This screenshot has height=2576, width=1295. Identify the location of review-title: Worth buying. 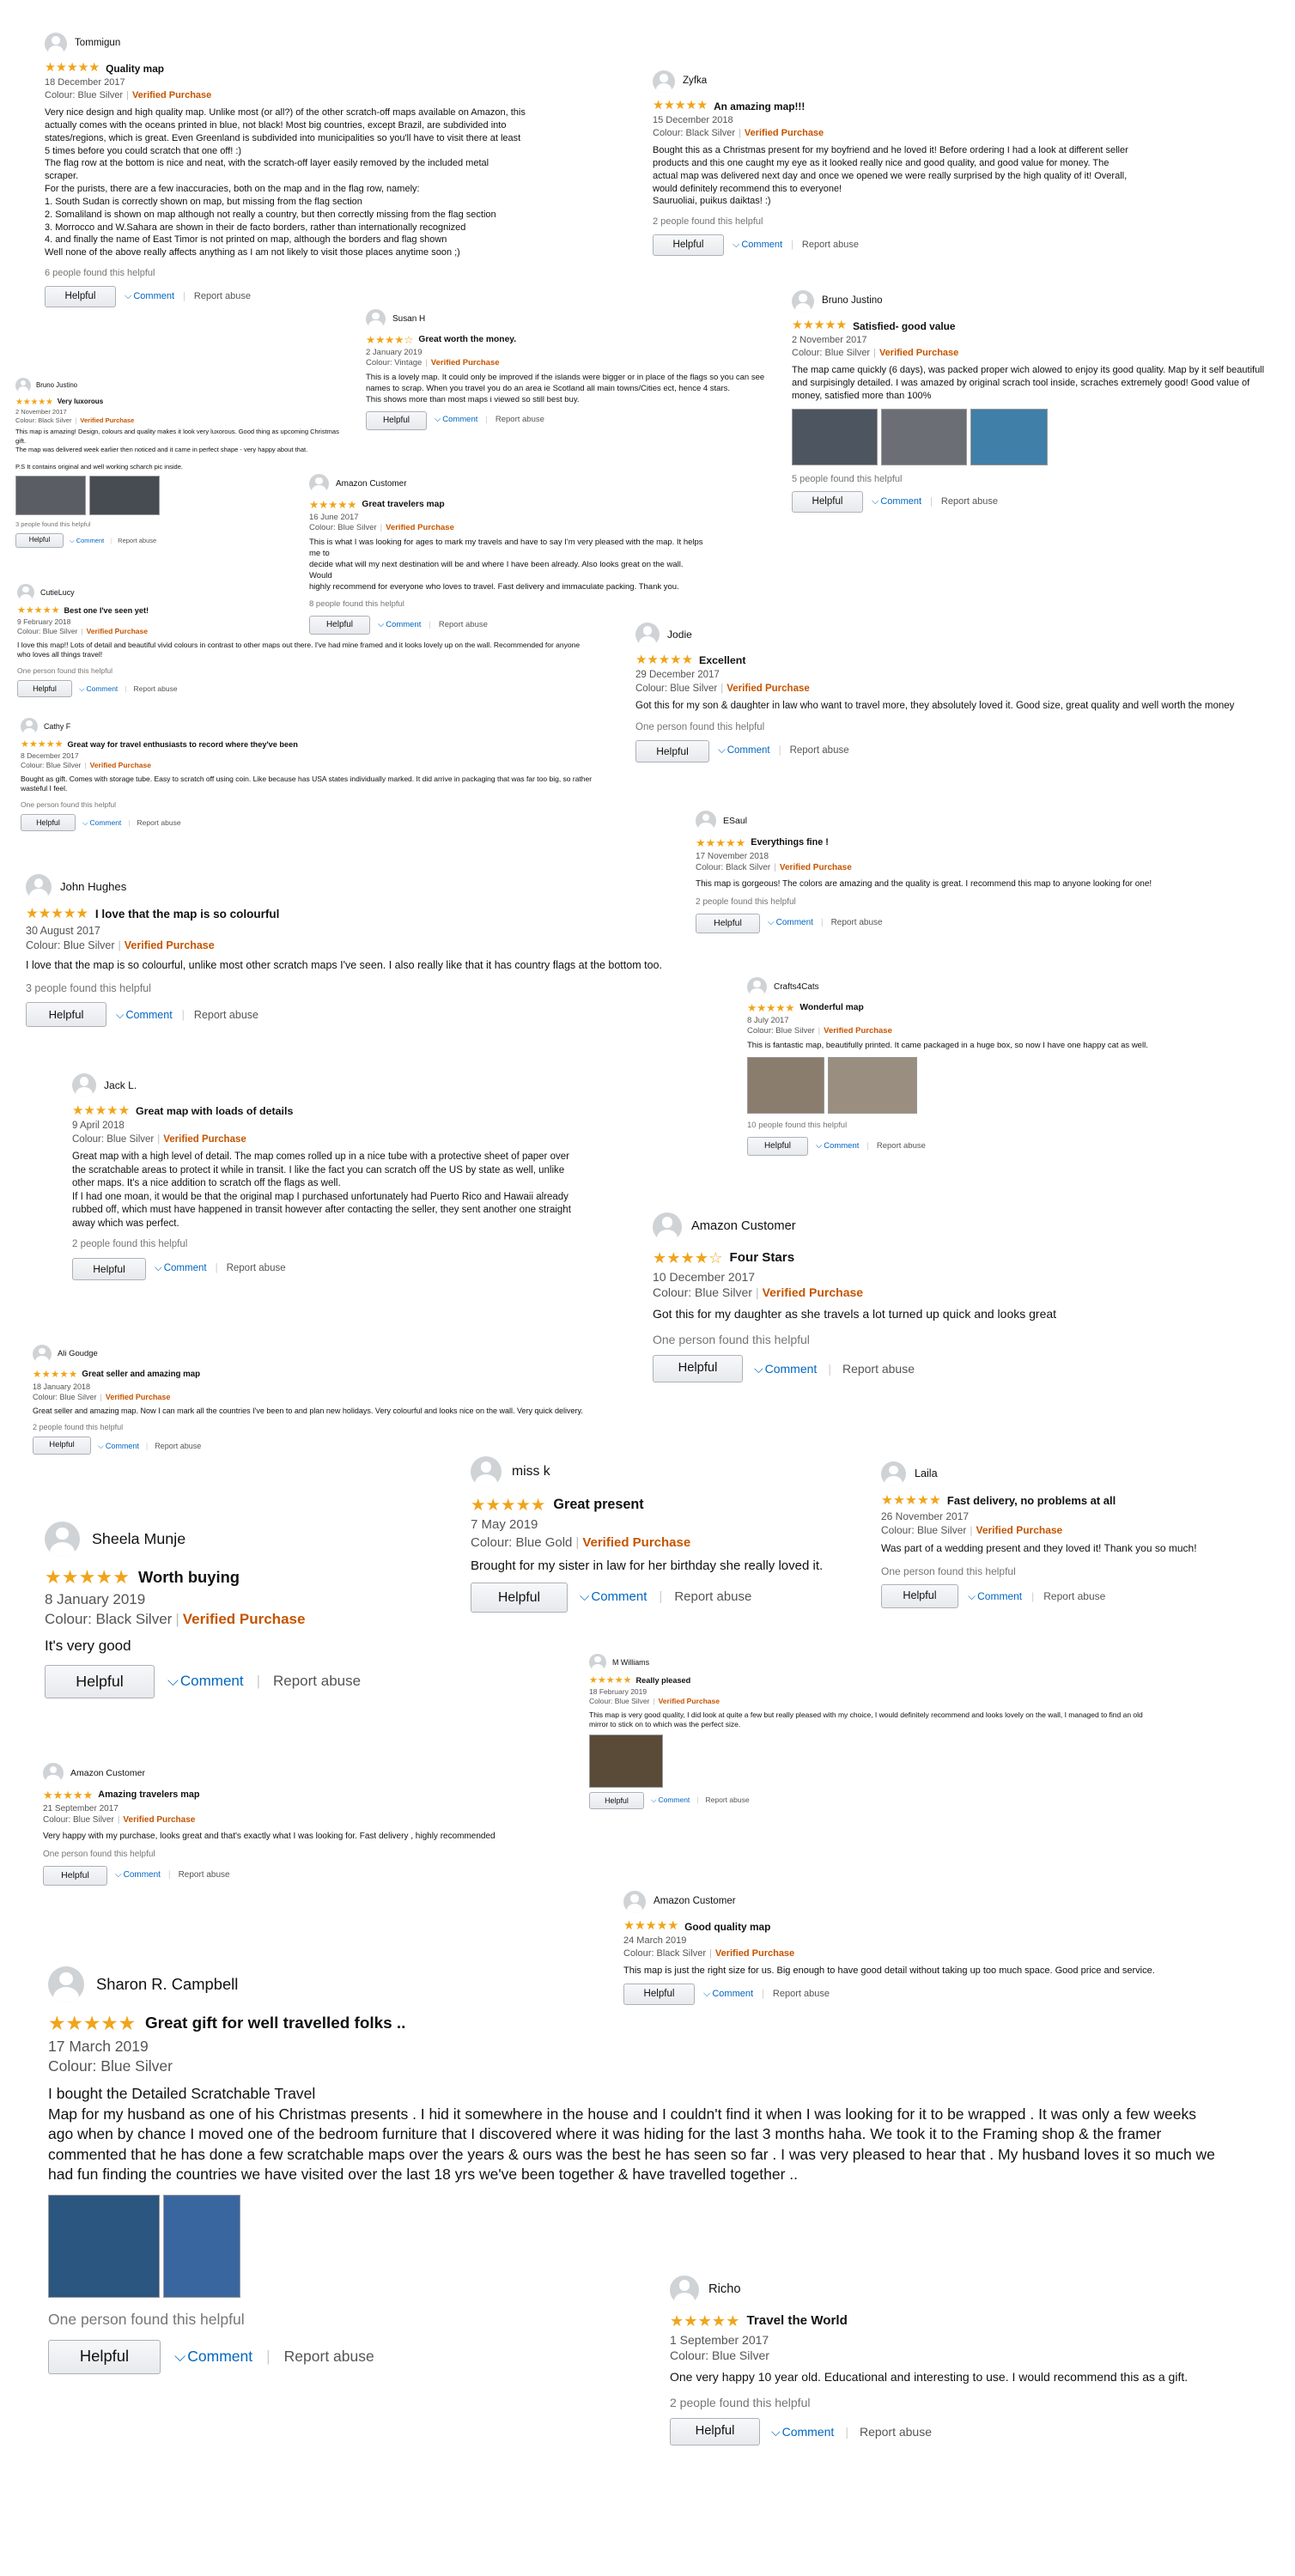
(189, 1578).